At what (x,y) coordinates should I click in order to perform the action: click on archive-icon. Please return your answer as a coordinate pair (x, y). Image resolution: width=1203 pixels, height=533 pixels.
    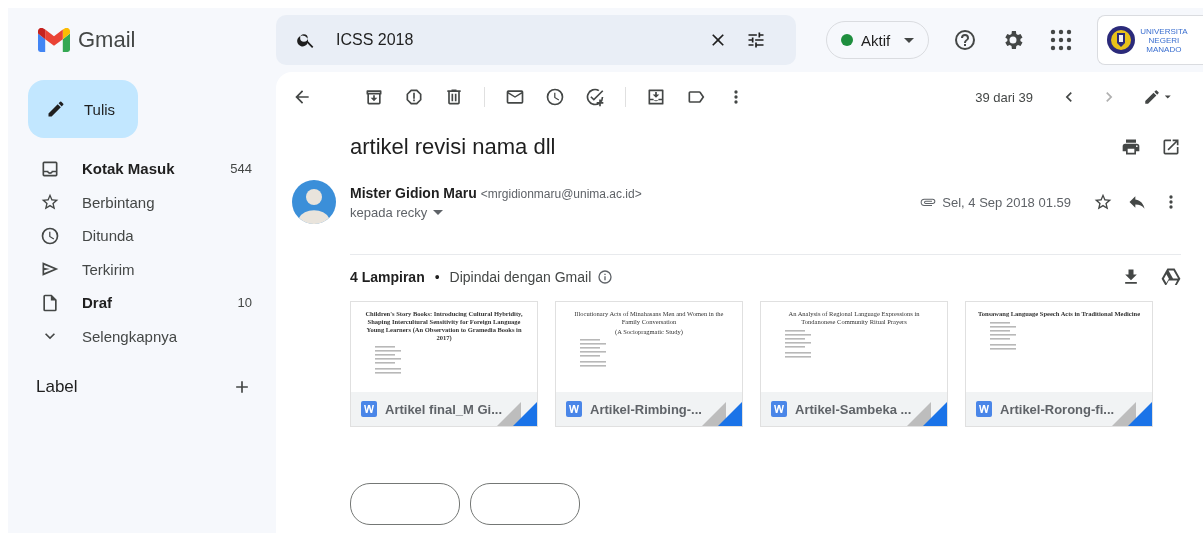
    Looking at the image, I should click on (374, 97).